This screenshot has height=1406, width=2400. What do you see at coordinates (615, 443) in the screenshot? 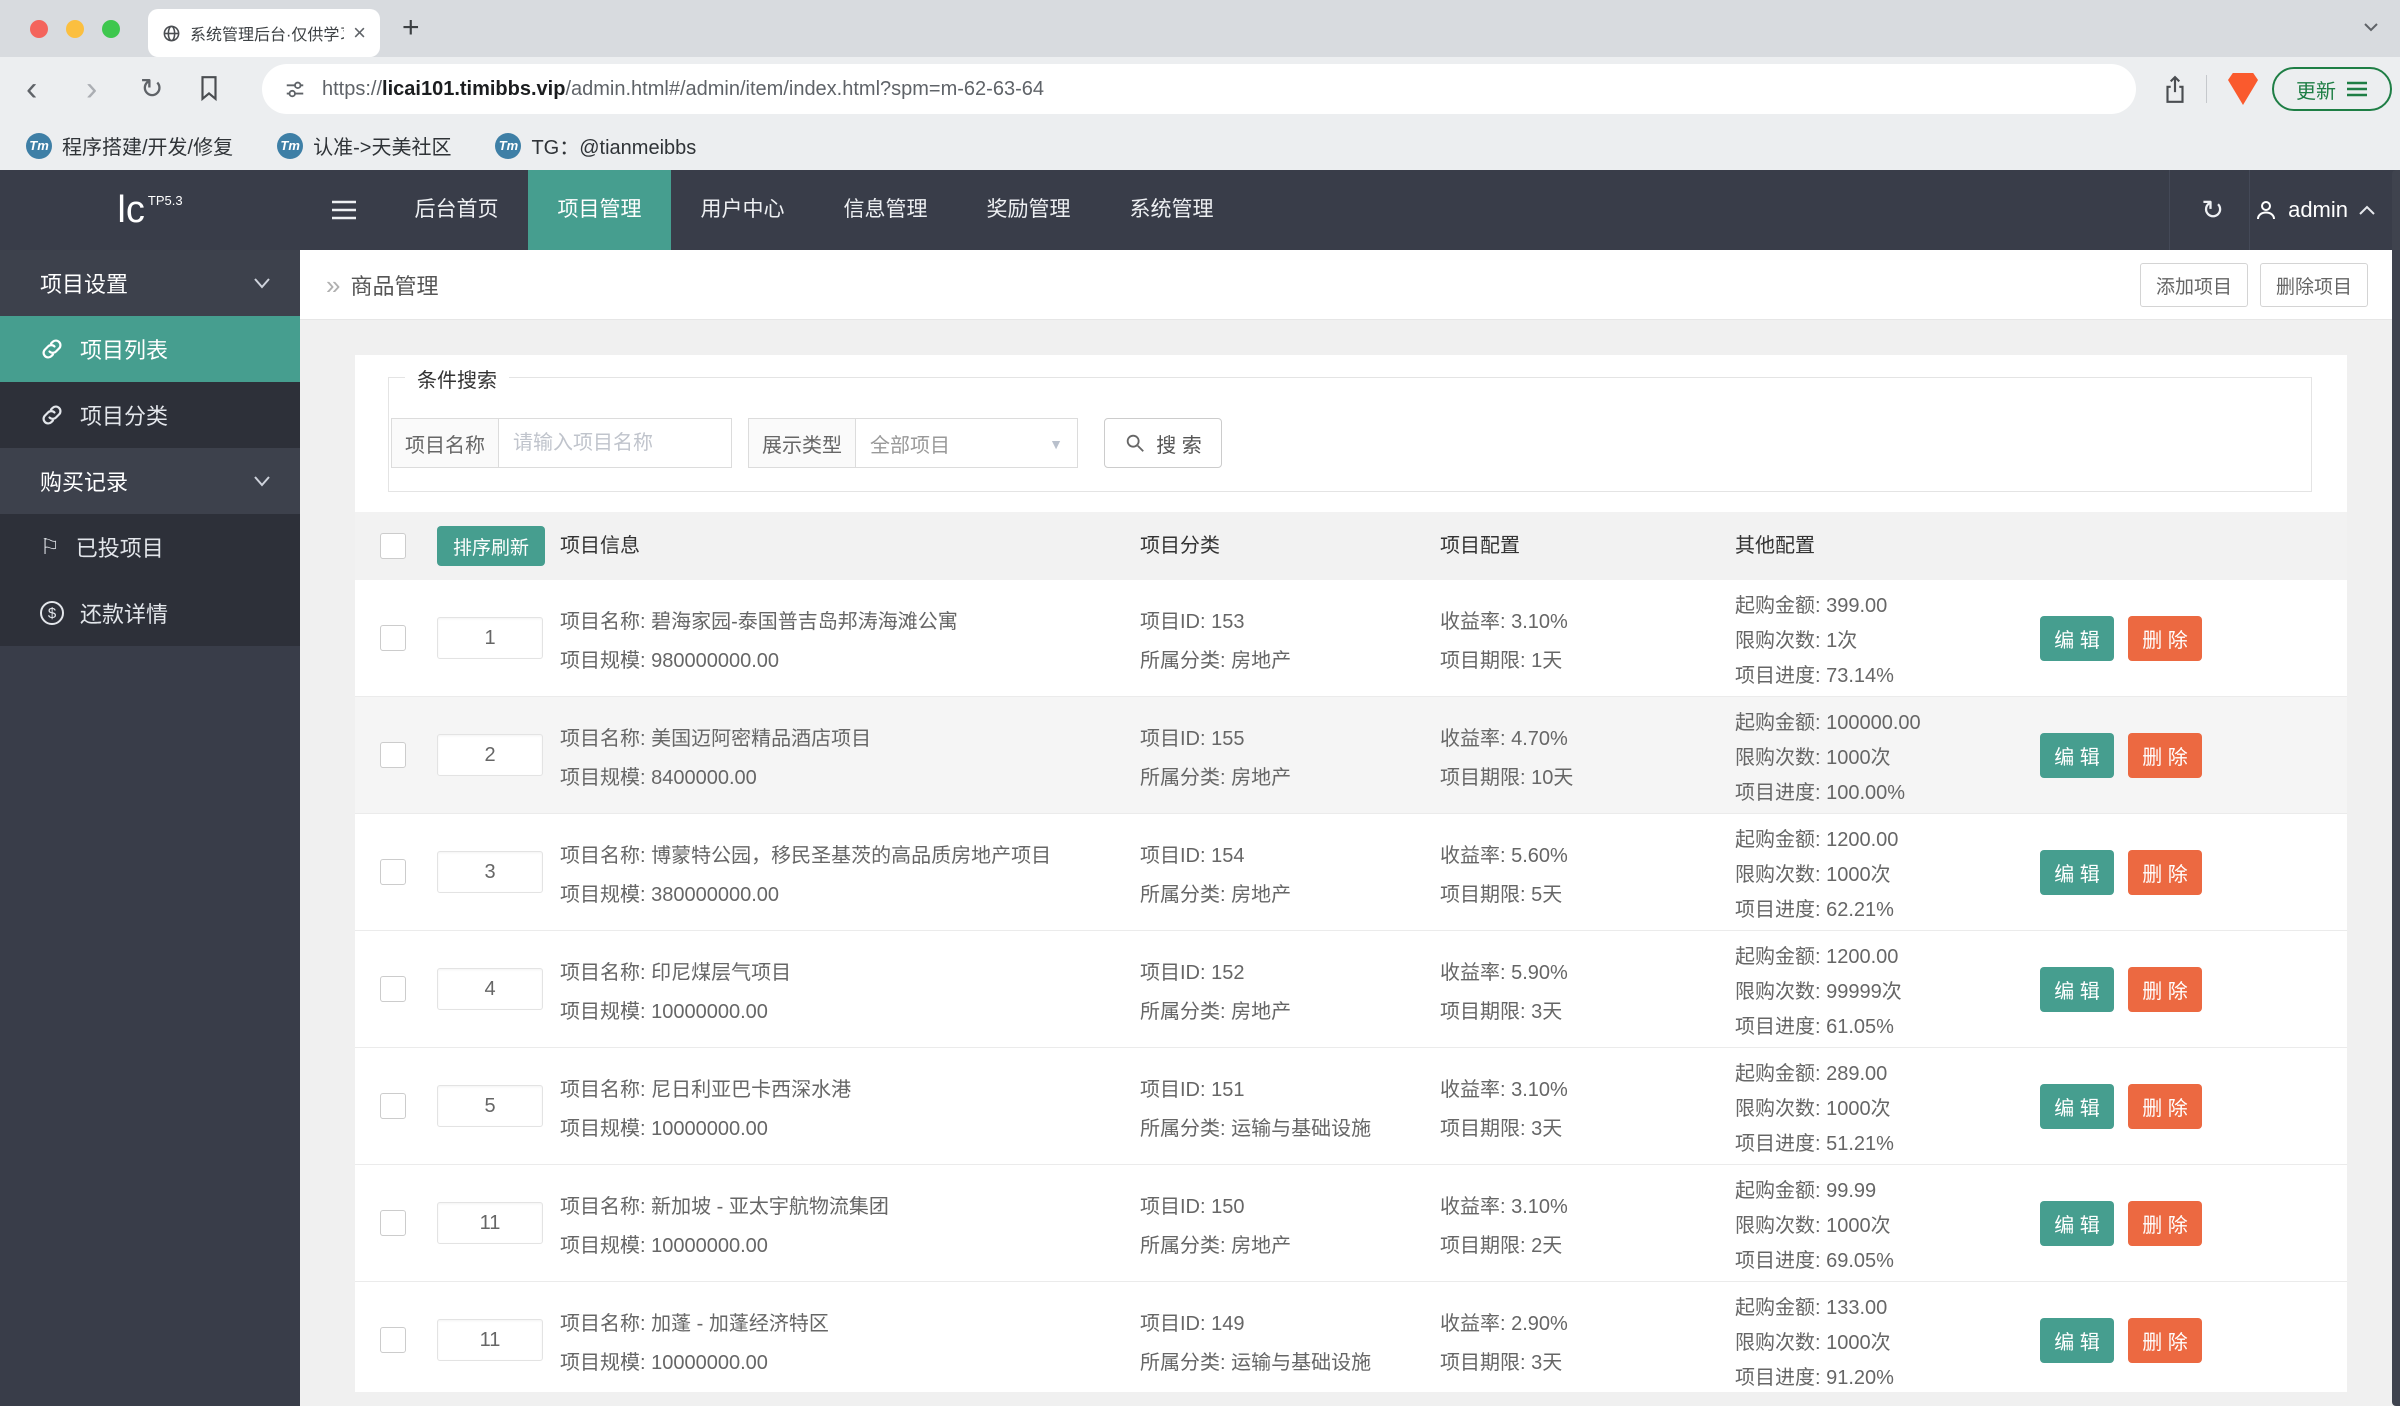
I see `project-name-input` at bounding box center [615, 443].